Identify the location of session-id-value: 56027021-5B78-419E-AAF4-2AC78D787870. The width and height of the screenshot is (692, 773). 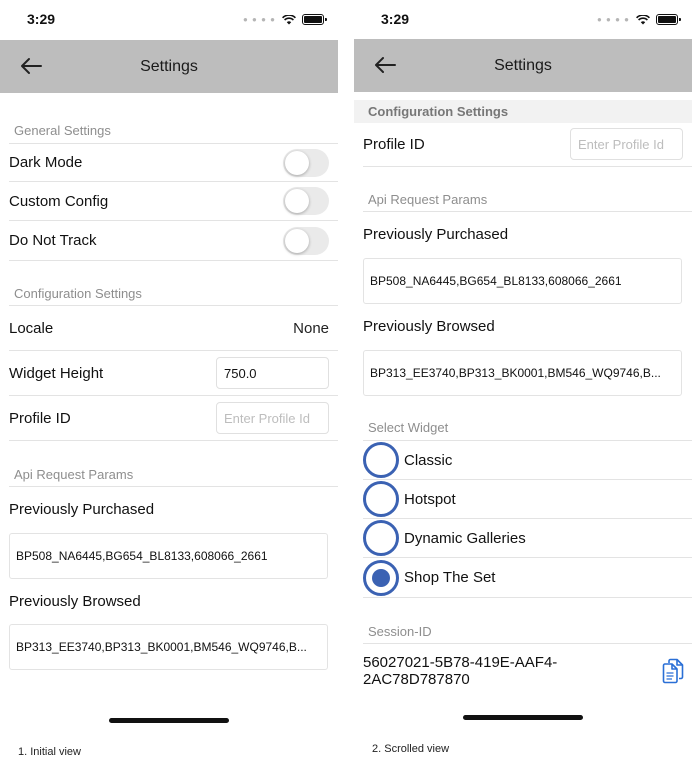
(460, 670).